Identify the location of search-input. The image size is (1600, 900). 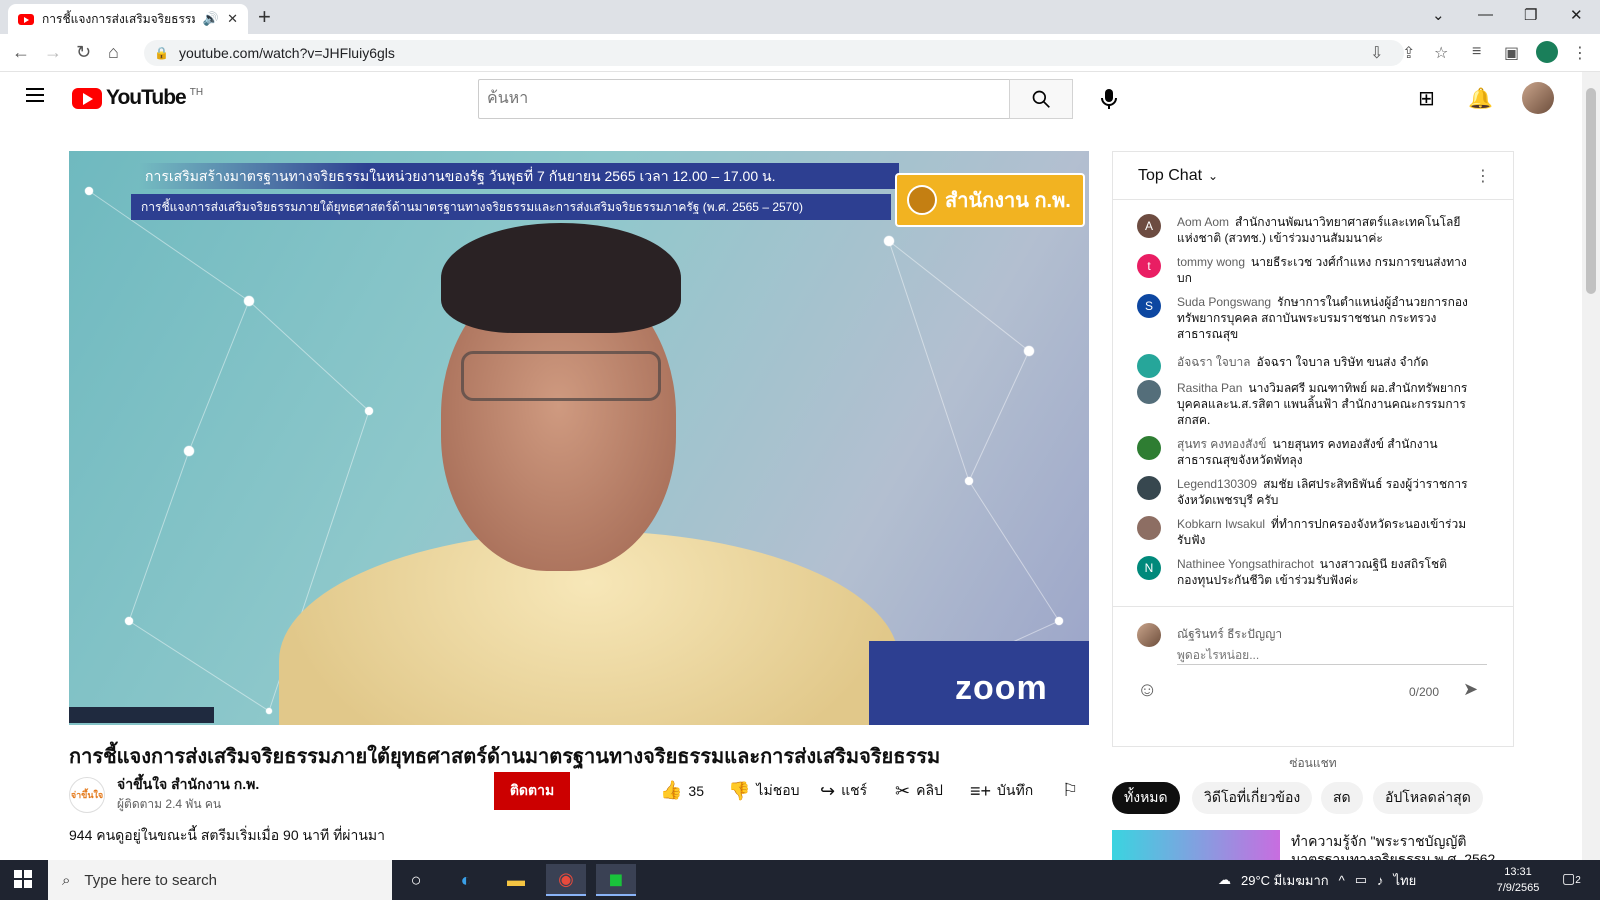
(744, 99).